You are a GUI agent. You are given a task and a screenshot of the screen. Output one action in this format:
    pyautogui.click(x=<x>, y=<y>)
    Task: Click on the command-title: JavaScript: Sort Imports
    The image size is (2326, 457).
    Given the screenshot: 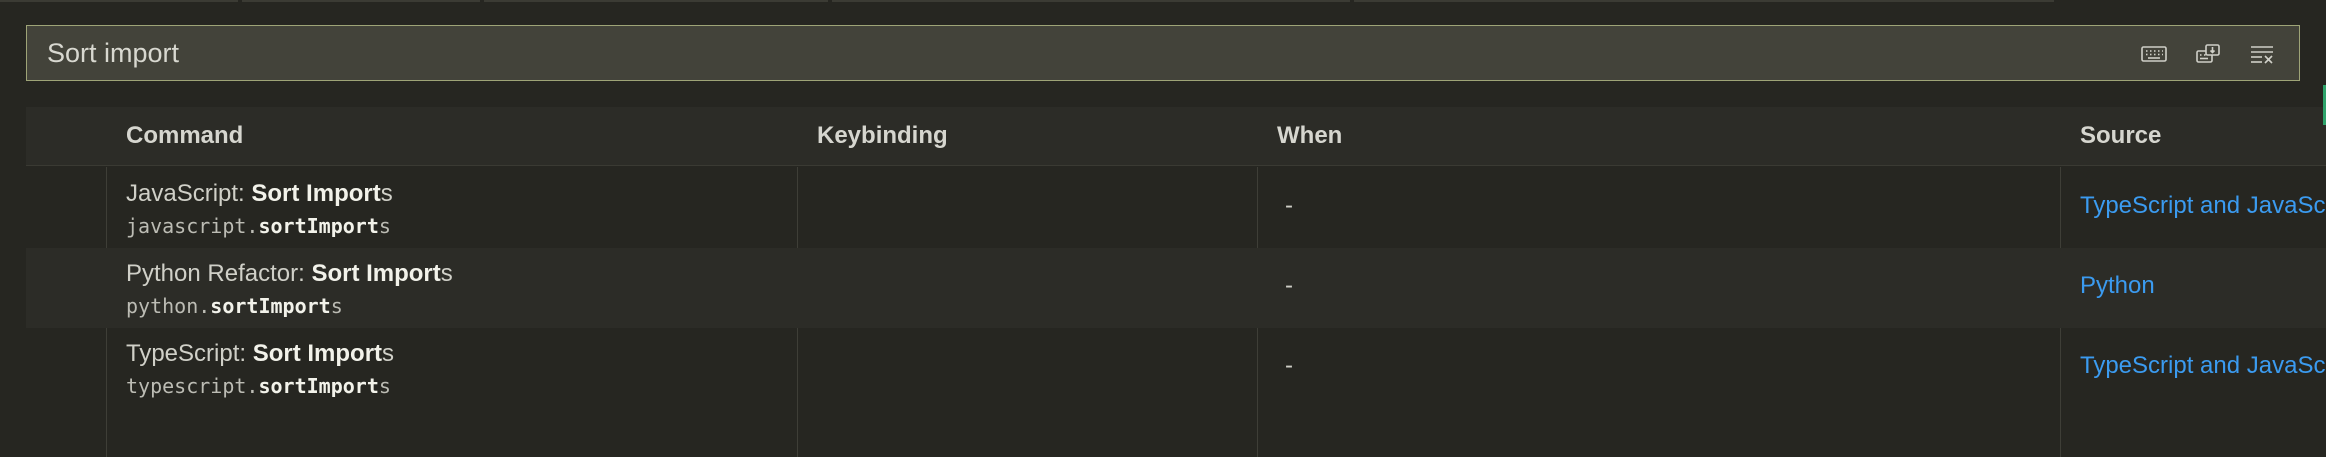 What is the action you would take?
    pyautogui.click(x=259, y=193)
    